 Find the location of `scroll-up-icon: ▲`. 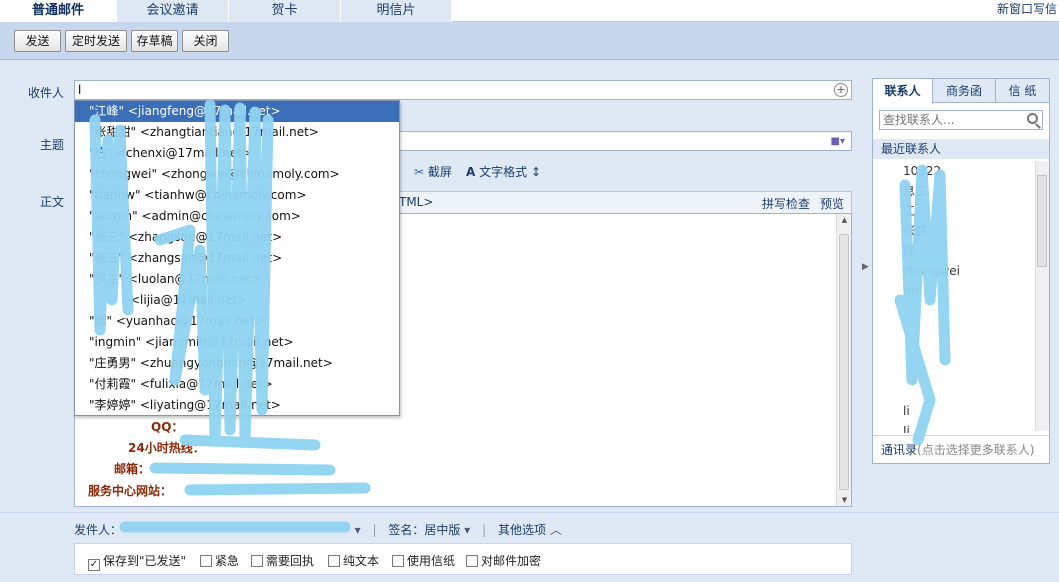

scroll-up-icon: ▲ is located at coordinates (844, 220).